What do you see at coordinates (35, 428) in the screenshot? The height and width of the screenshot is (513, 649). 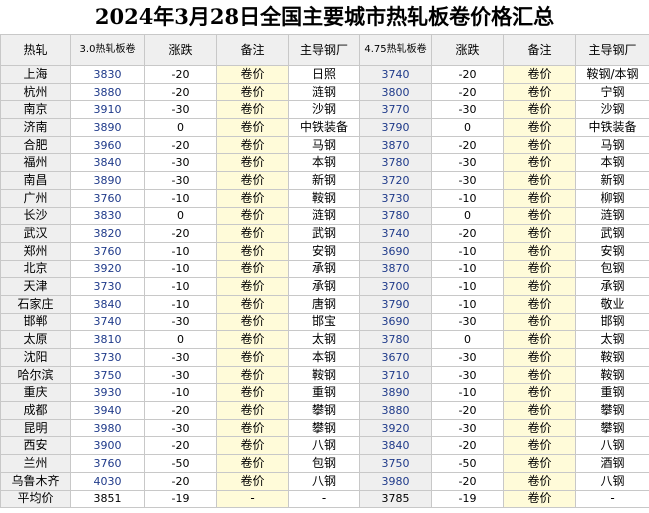 I see `cell-city: 昆明` at bounding box center [35, 428].